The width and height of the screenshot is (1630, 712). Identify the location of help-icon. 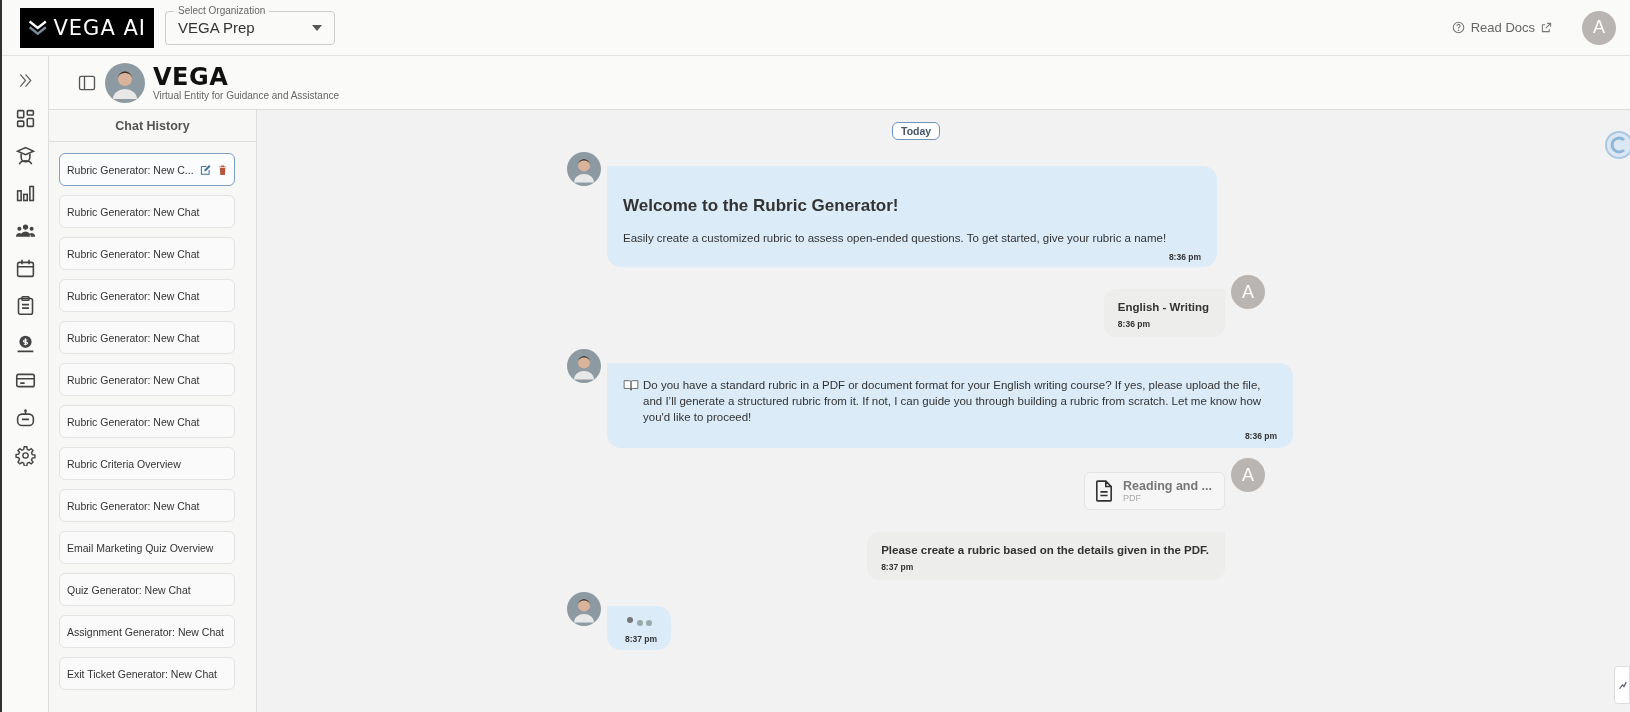
(1458, 27).